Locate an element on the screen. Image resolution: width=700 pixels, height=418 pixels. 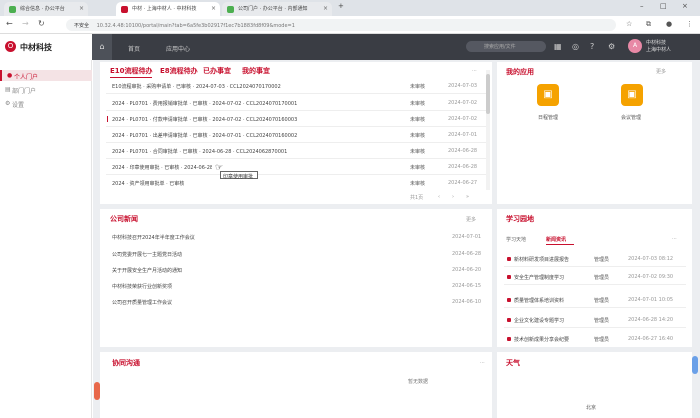
study-more-icon: ··· is located at coordinates (674, 239).